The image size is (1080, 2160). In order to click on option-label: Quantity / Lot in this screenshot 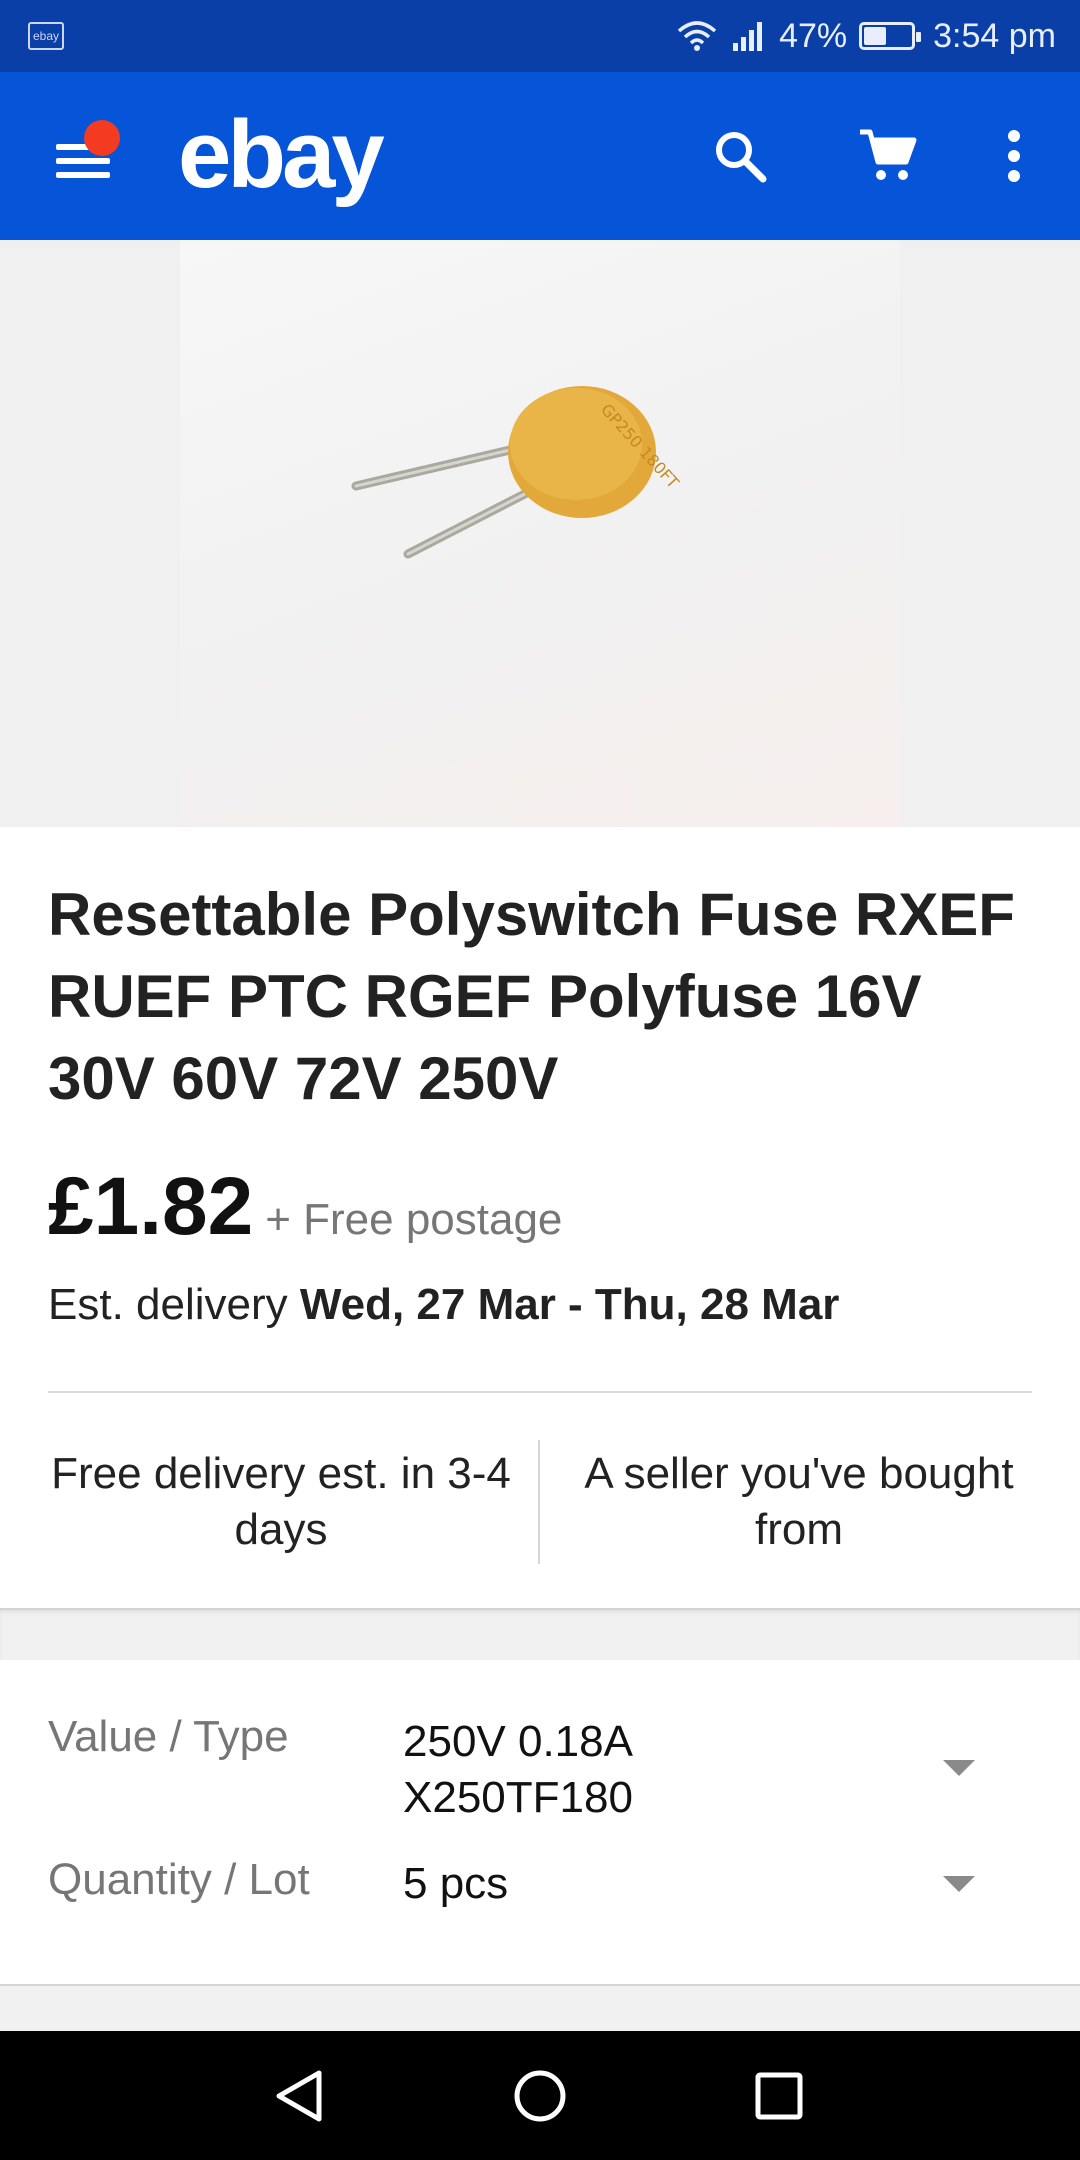, I will do `click(179, 1879)`.